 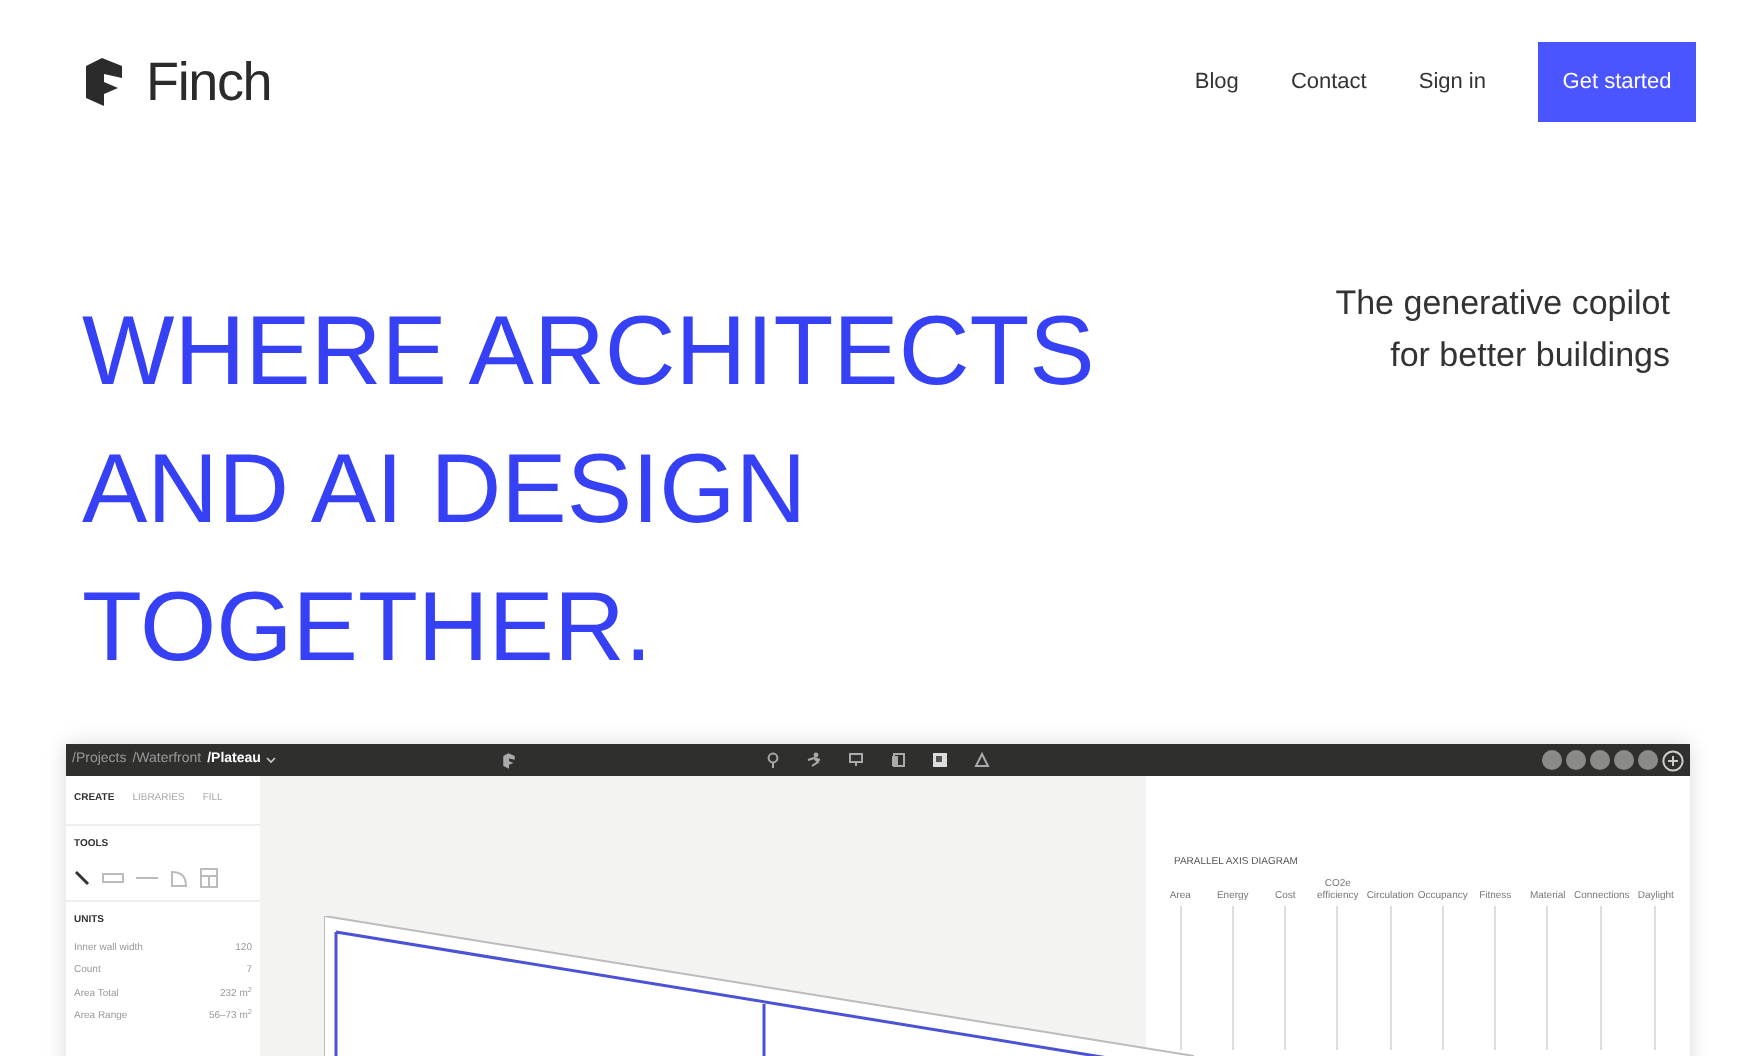 I want to click on figure-icon, so click(x=814, y=760).